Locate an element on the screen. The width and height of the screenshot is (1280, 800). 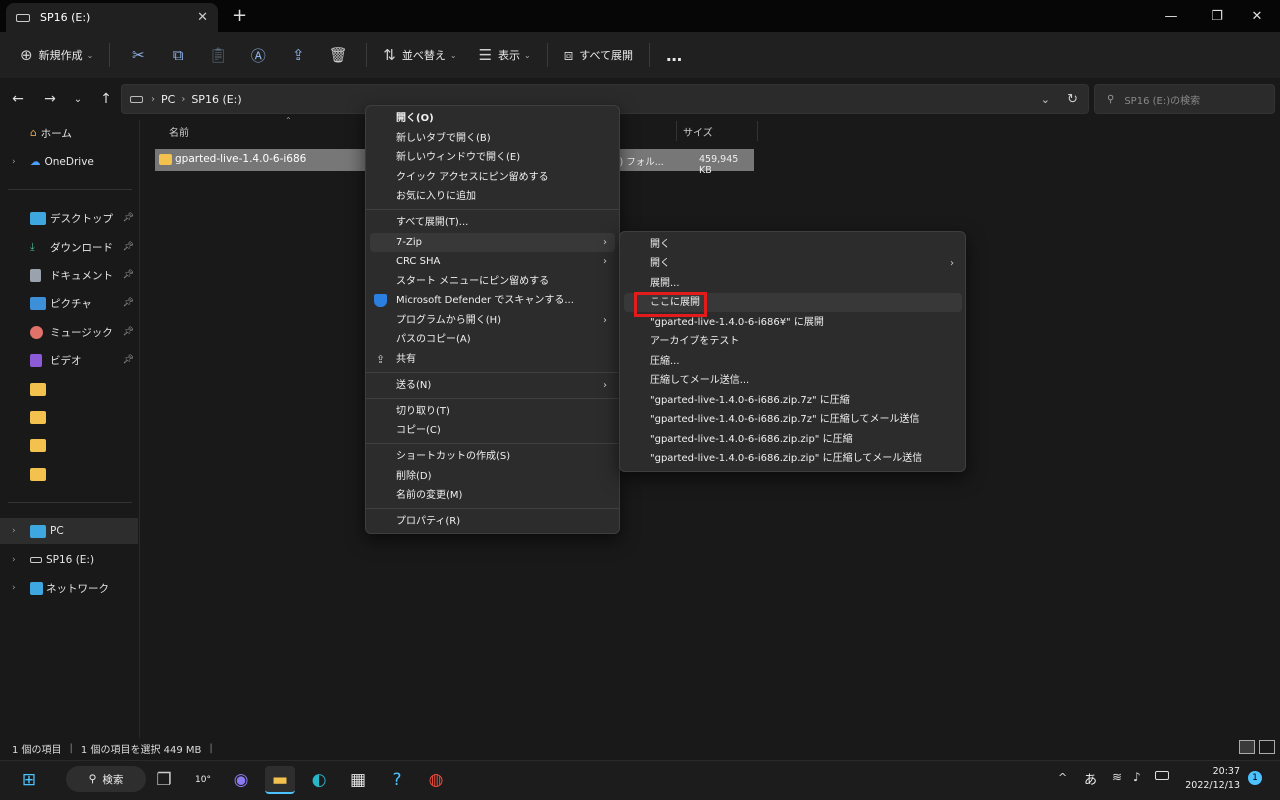
start-icon: ⊞ is located at coordinates (29, 780).